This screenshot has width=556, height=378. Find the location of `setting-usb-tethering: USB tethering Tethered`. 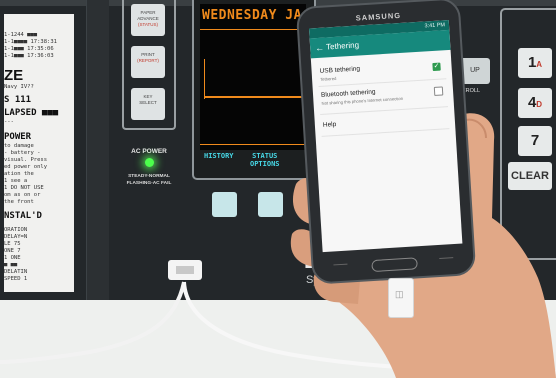

setting-usb-tethering: USB tethering Tethered is located at coordinates (339, 73).